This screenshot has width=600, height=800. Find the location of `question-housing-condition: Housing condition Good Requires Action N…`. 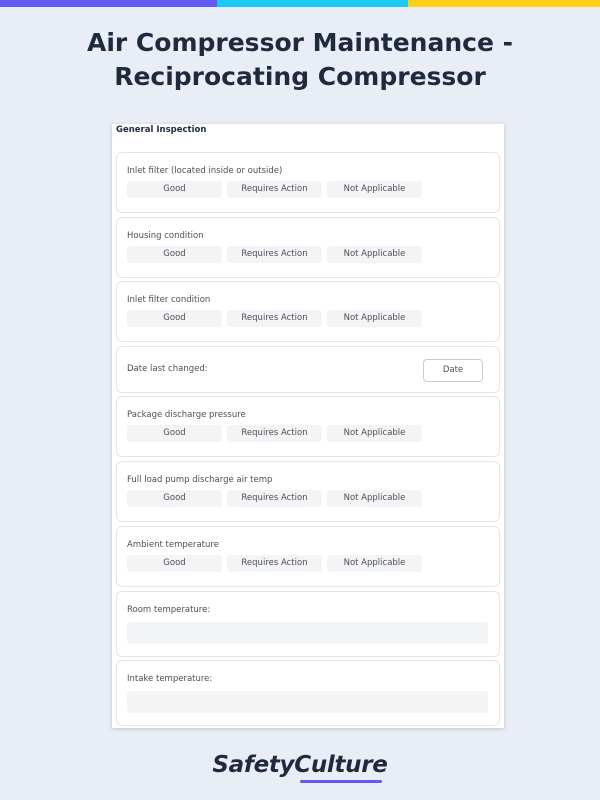

question-housing-condition: Housing condition Good Requires Action N… is located at coordinates (308, 247).